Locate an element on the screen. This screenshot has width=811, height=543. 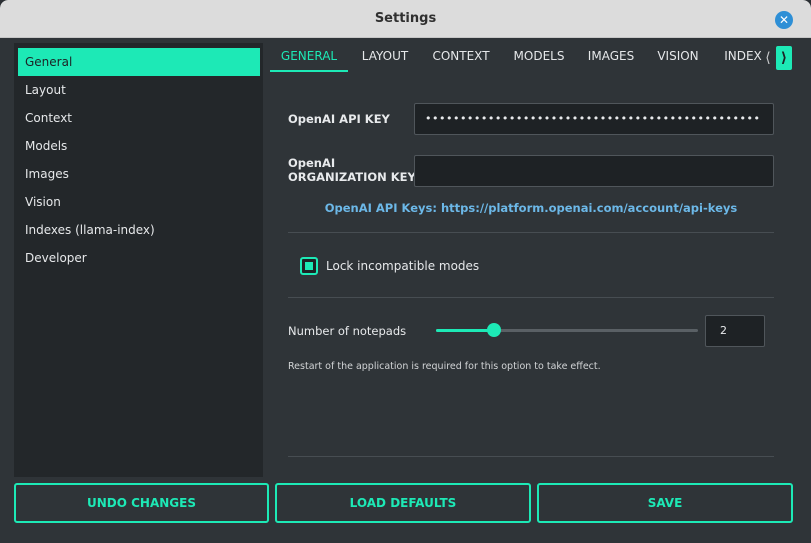
api-key-label: OpenAI API KEY is located at coordinates (339, 119).